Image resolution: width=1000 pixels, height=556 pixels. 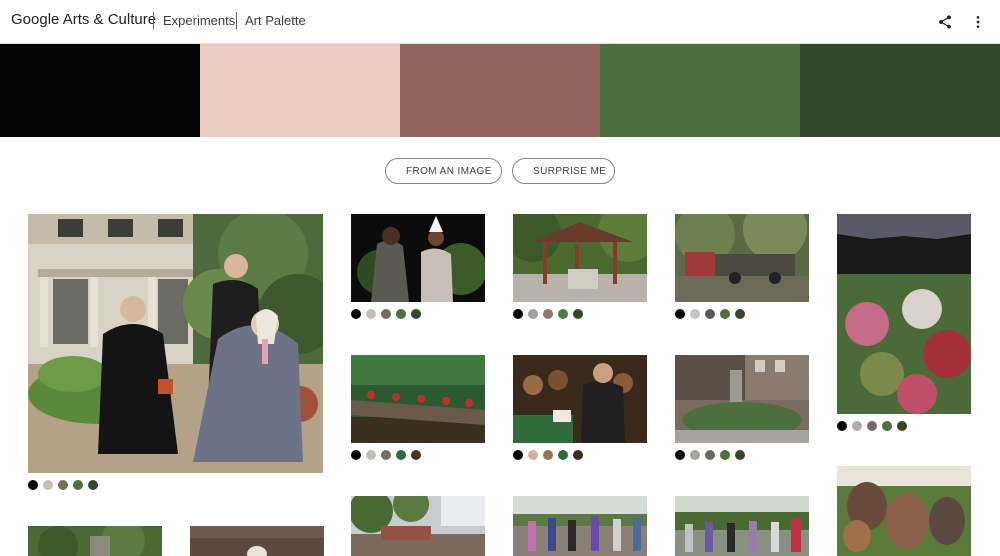 I want to click on result-speaker-photo, so click(x=580, y=399).